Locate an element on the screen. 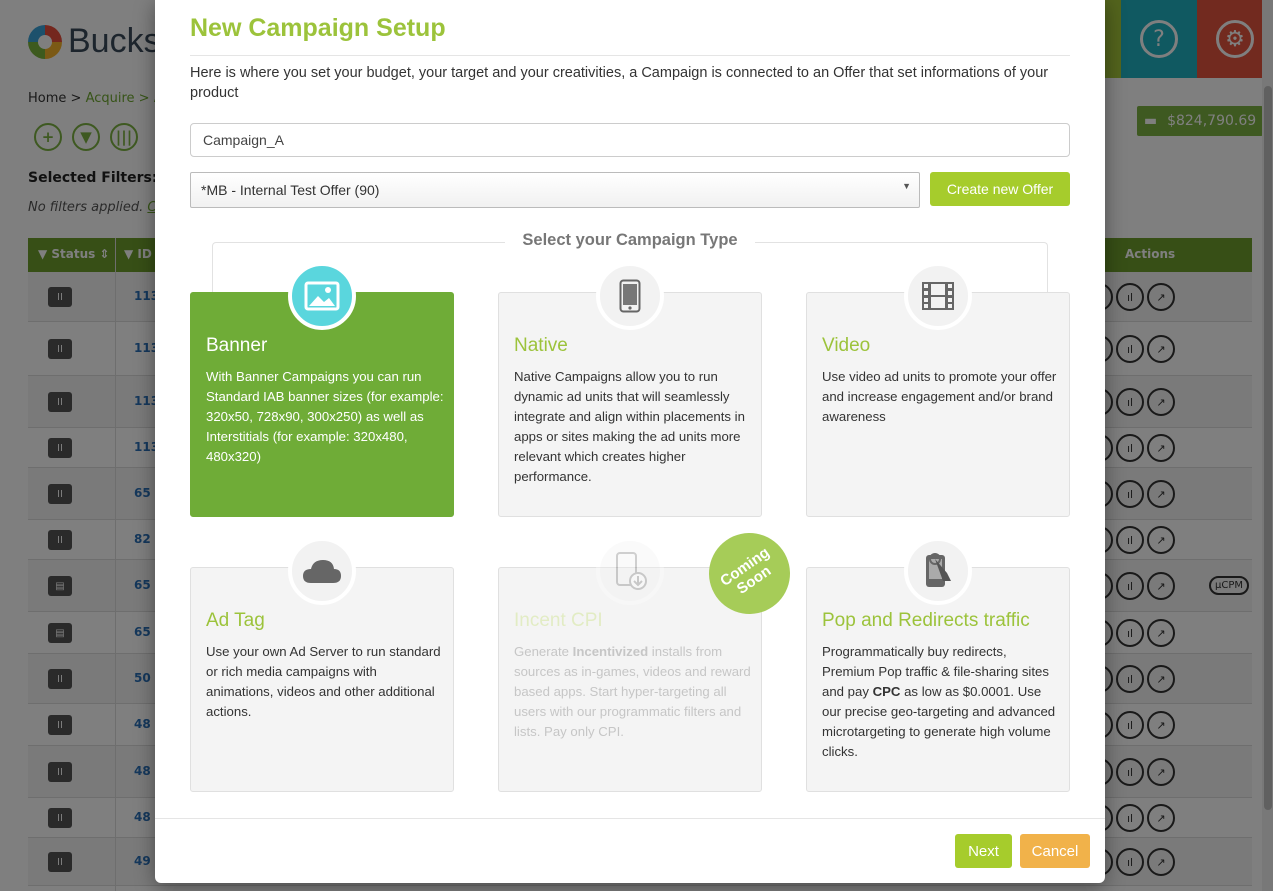 The image size is (1273, 891). mobile-icon is located at coordinates (630, 296).